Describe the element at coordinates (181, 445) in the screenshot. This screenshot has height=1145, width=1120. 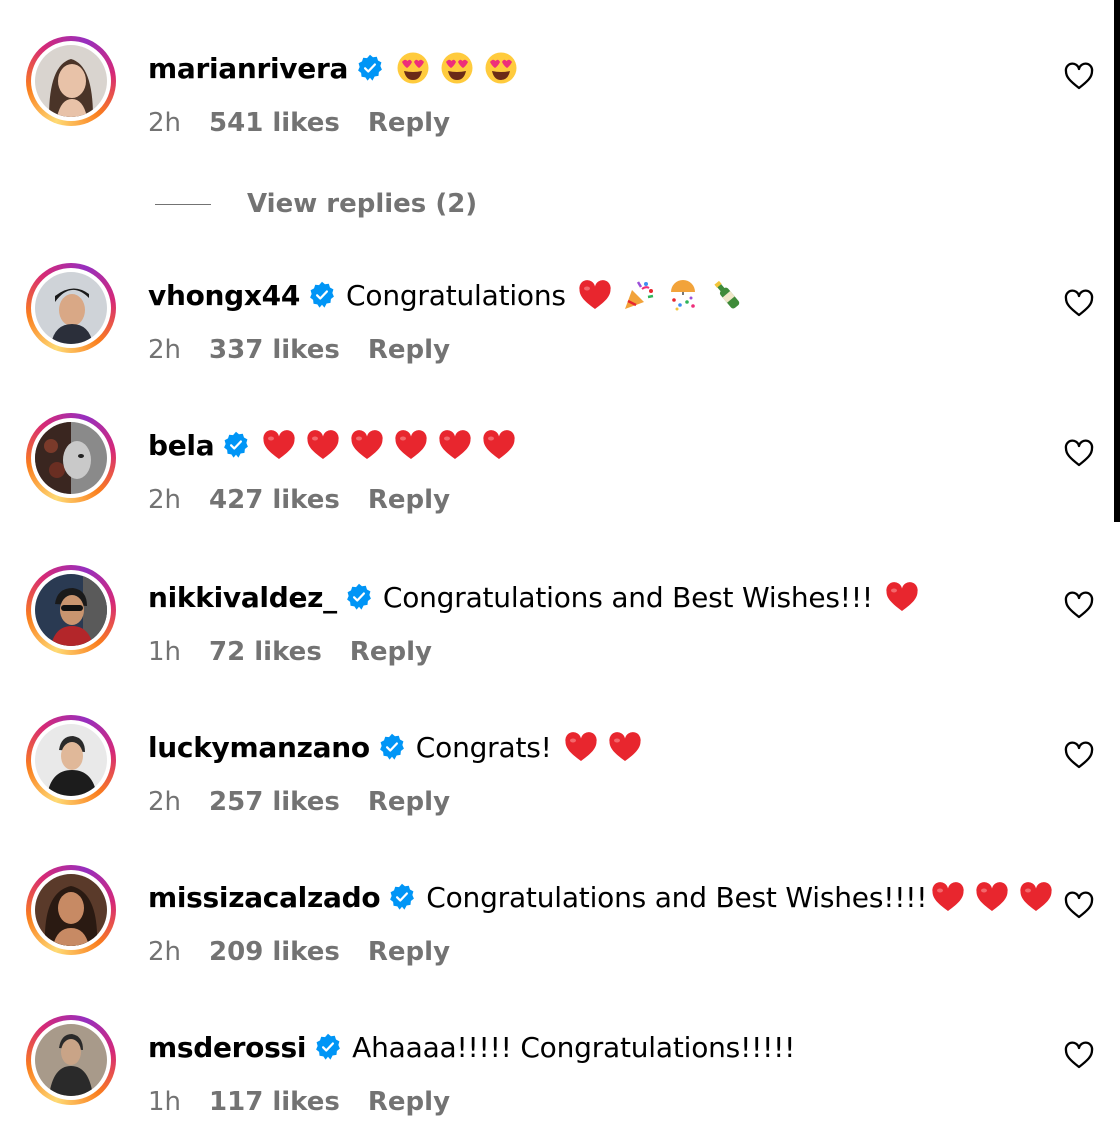
I see `comment-username: bela` at that location.